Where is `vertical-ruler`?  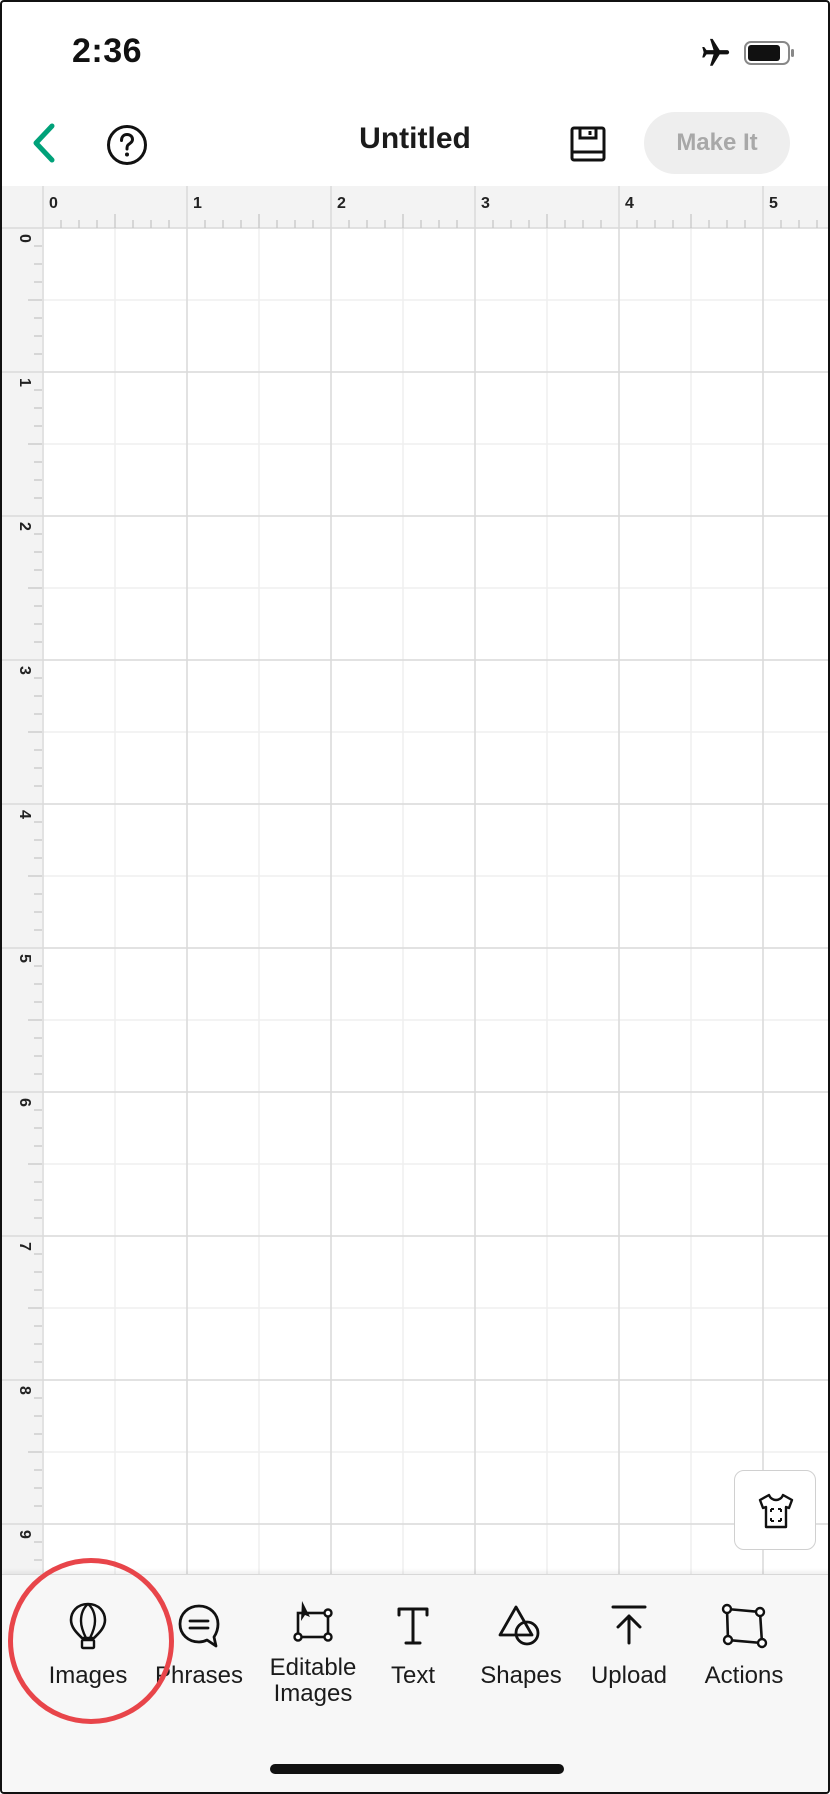
vertical-ruler is located at coordinates (22, 880).